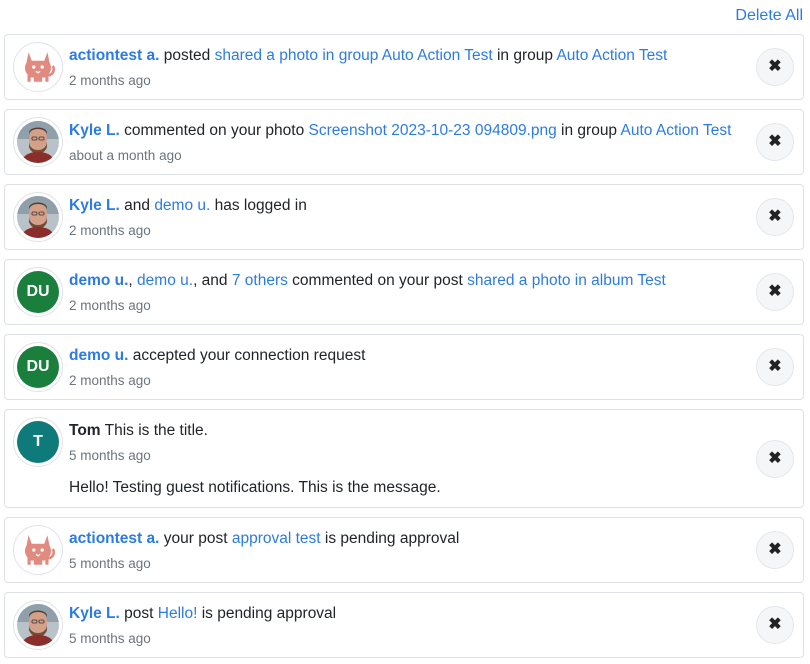 This screenshot has width=810, height=664. What do you see at coordinates (405, 17) in the screenshot?
I see `notifications-header: Delete All` at bounding box center [405, 17].